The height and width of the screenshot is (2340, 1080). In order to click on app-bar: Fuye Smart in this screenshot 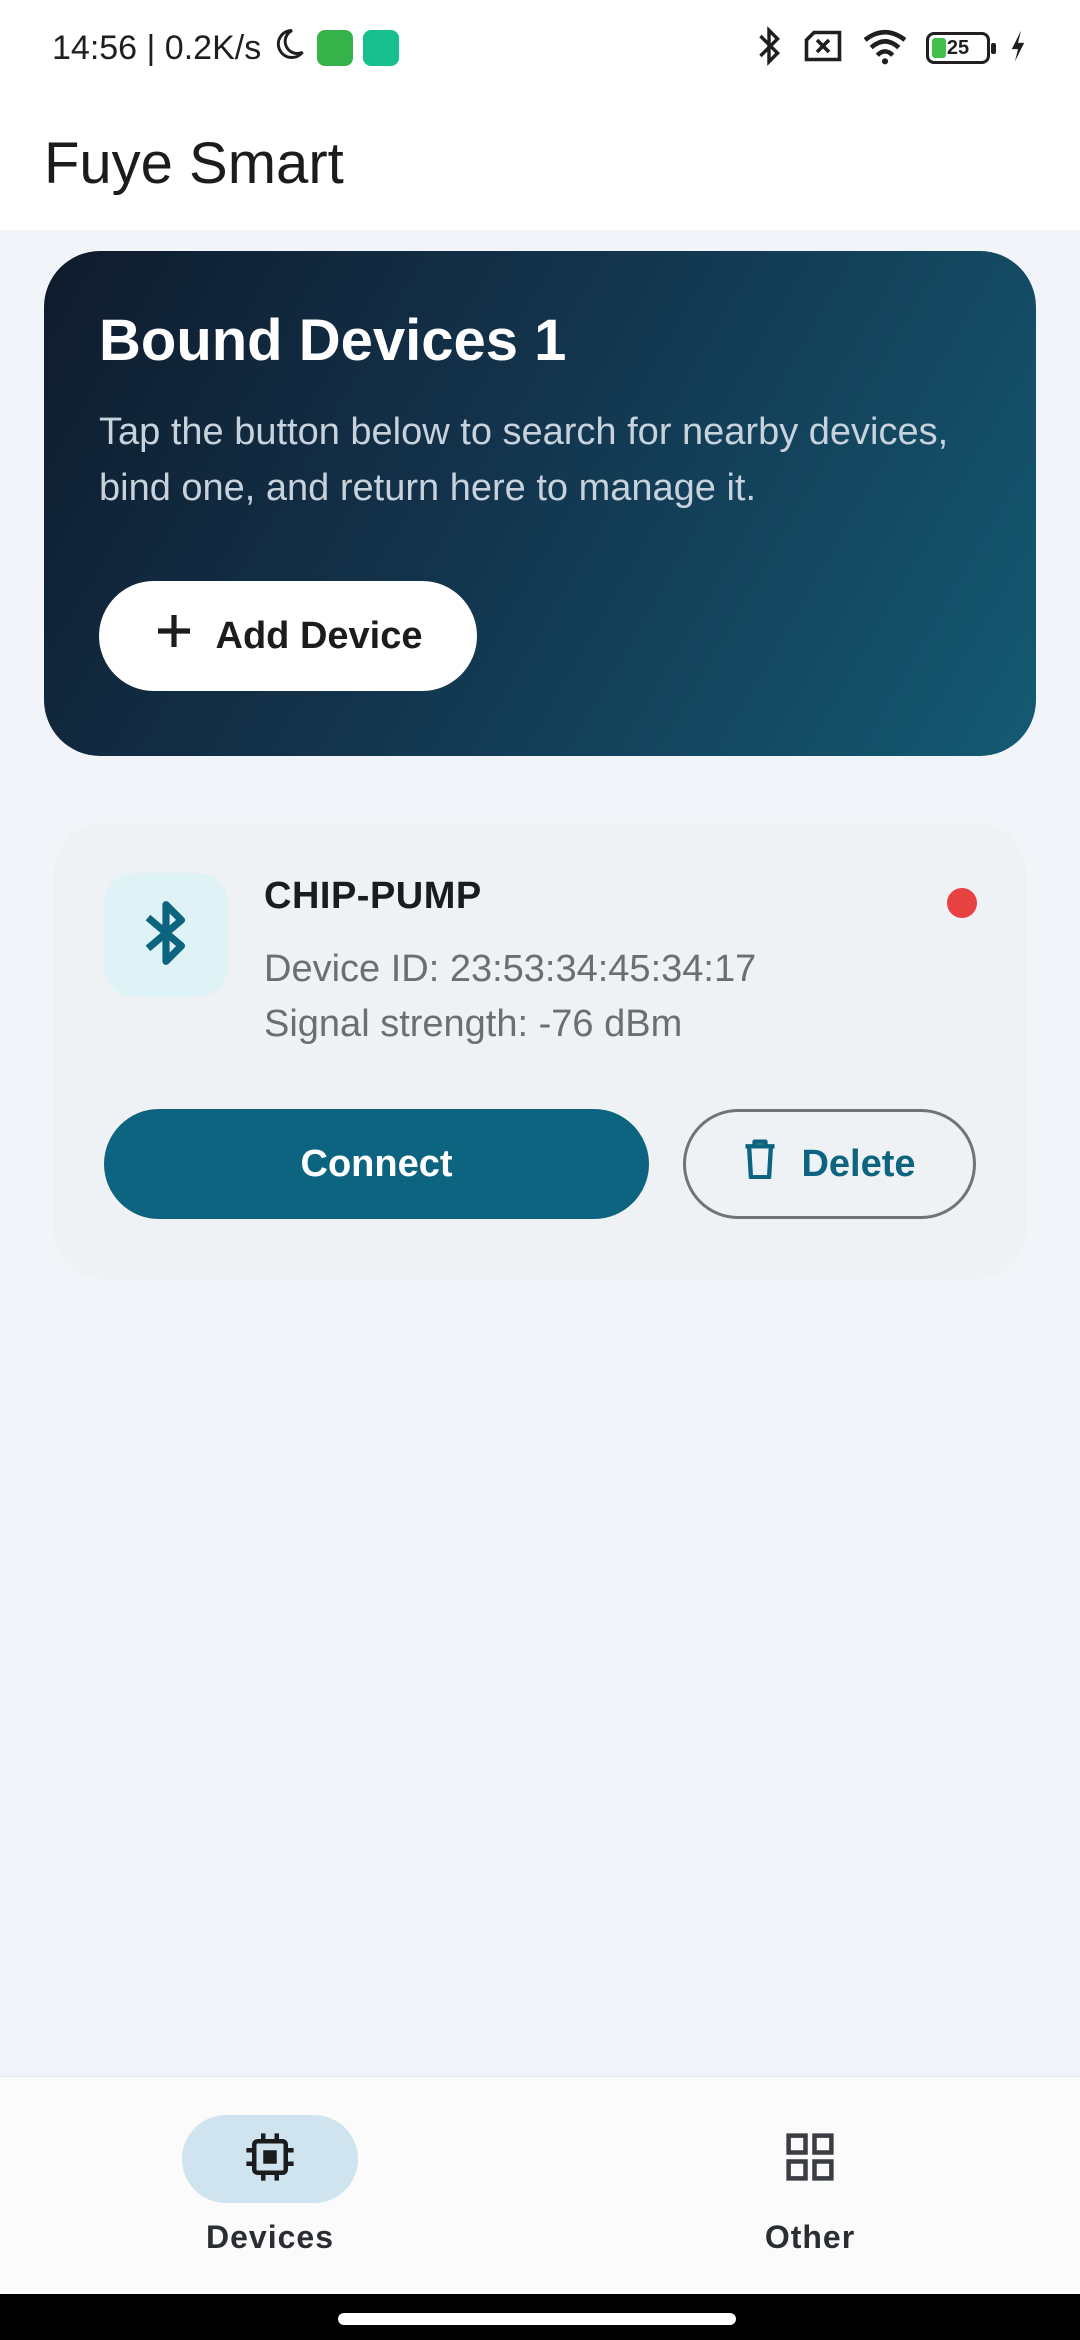, I will do `click(540, 163)`.